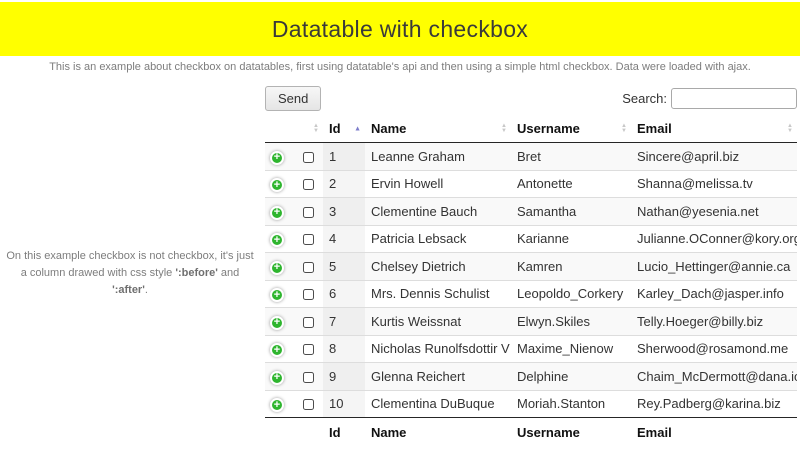 Image resolution: width=800 pixels, height=450 pixels. What do you see at coordinates (146, 290) in the screenshot?
I see `side-note-text-end: .` at bounding box center [146, 290].